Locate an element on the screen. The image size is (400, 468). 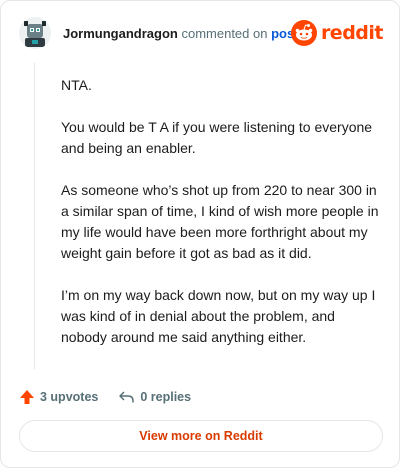
reddit-logo: reddit is located at coordinates (337, 33).